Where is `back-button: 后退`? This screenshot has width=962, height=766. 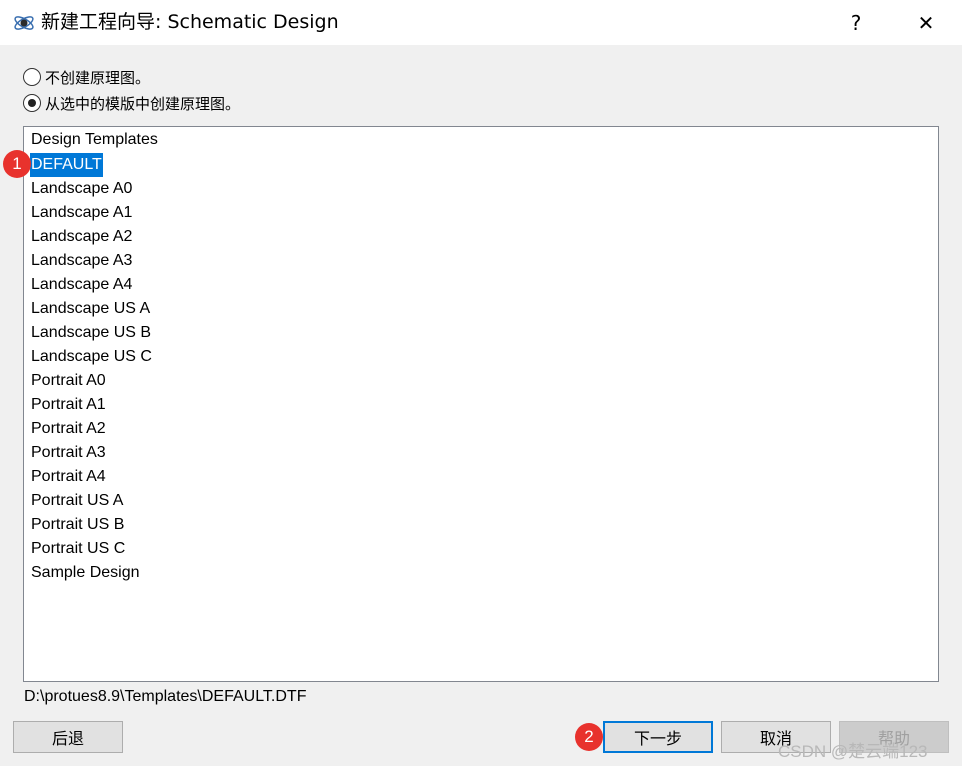
back-button: 后退 is located at coordinates (68, 737).